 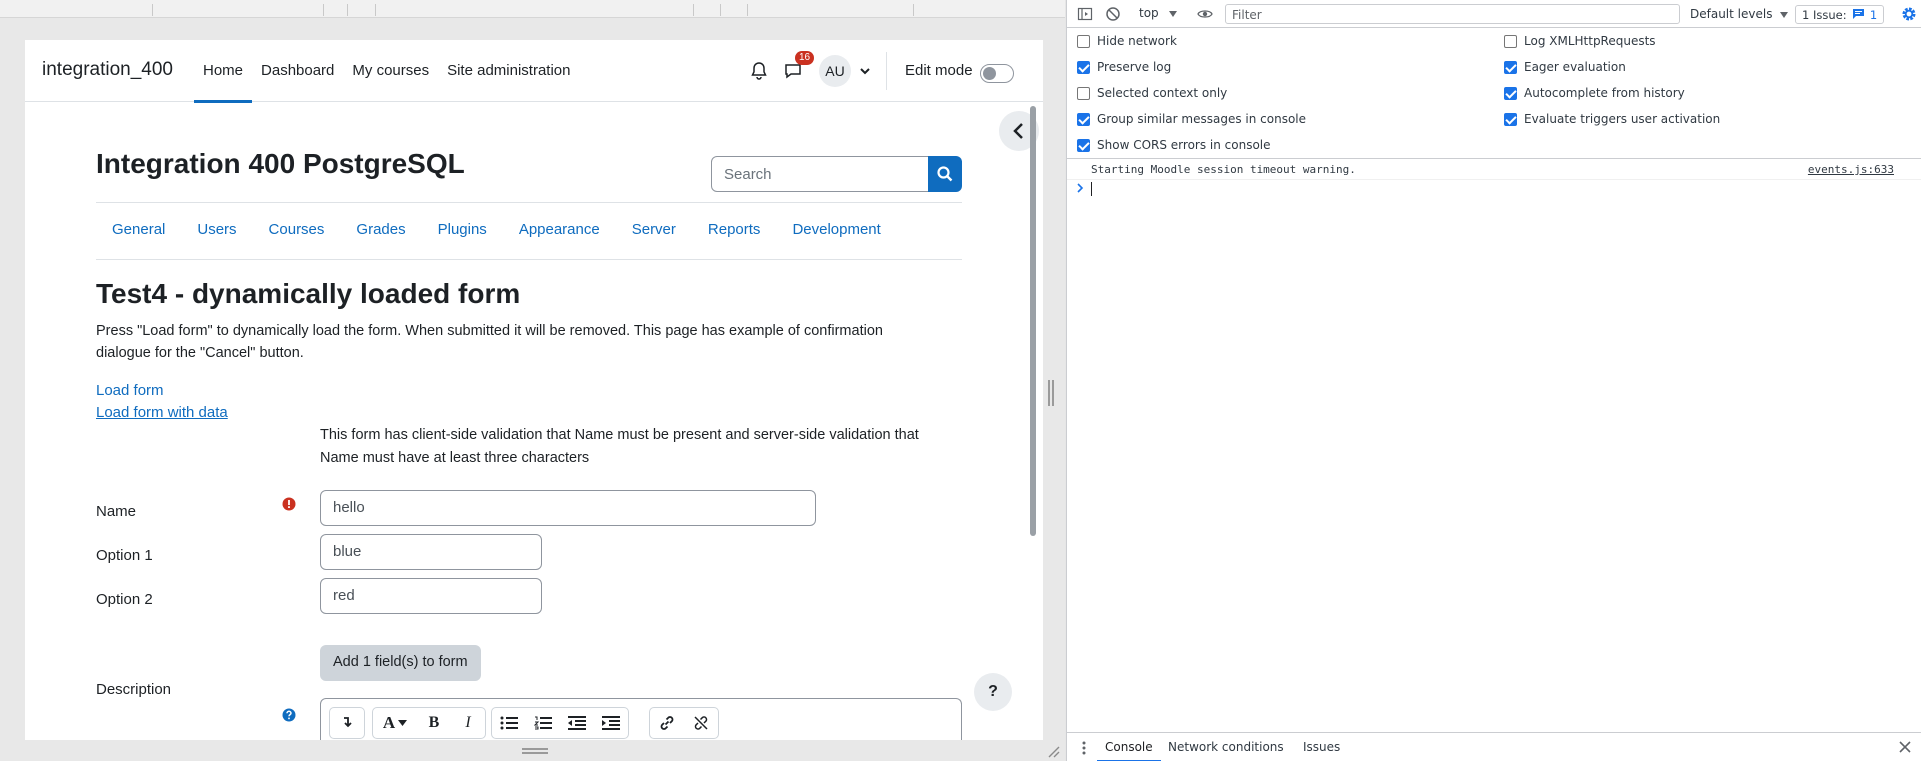 I want to click on unordered-list-button, so click(x=509, y=723).